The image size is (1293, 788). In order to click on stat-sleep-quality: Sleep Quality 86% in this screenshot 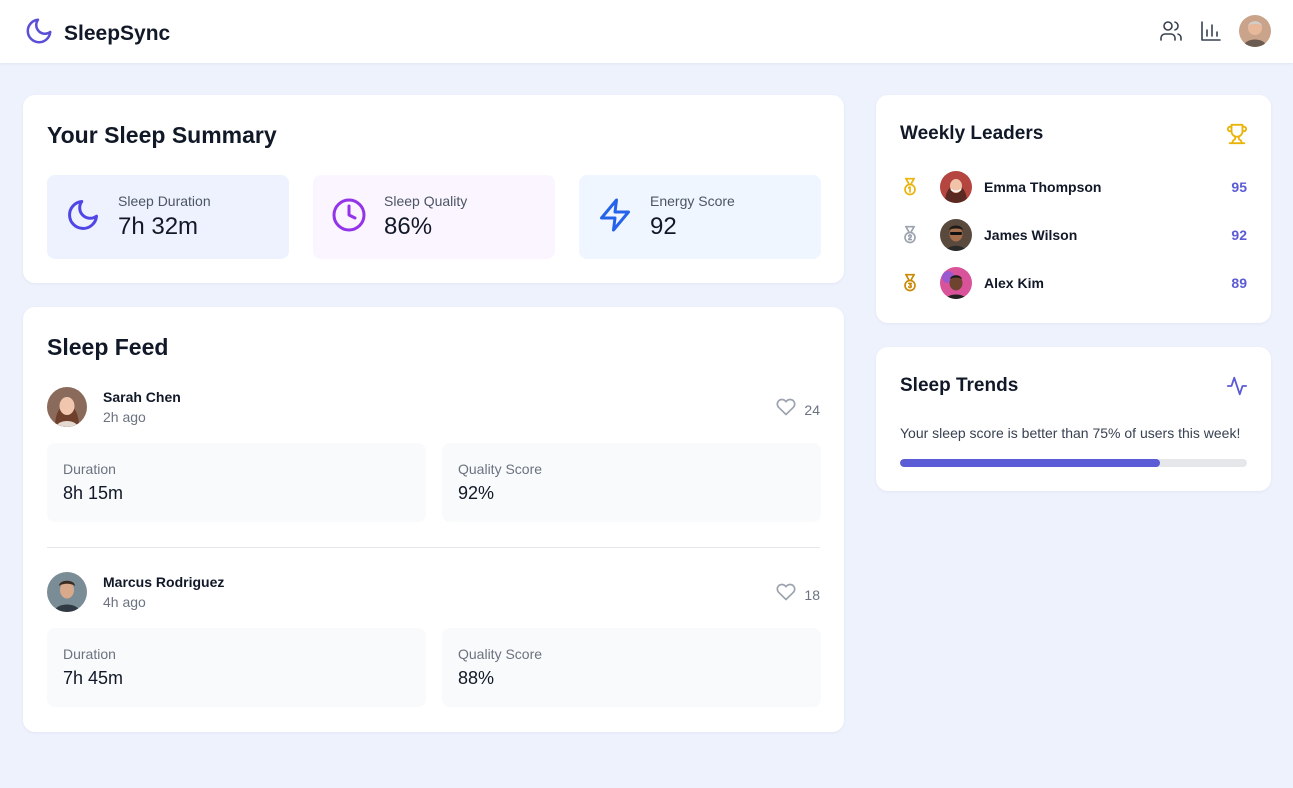, I will do `click(434, 217)`.